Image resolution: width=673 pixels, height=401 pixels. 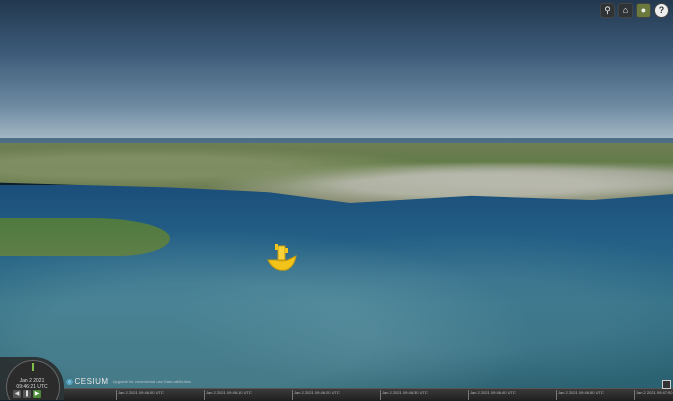 I want to click on rewind-icon: ◀, so click(x=17, y=394).